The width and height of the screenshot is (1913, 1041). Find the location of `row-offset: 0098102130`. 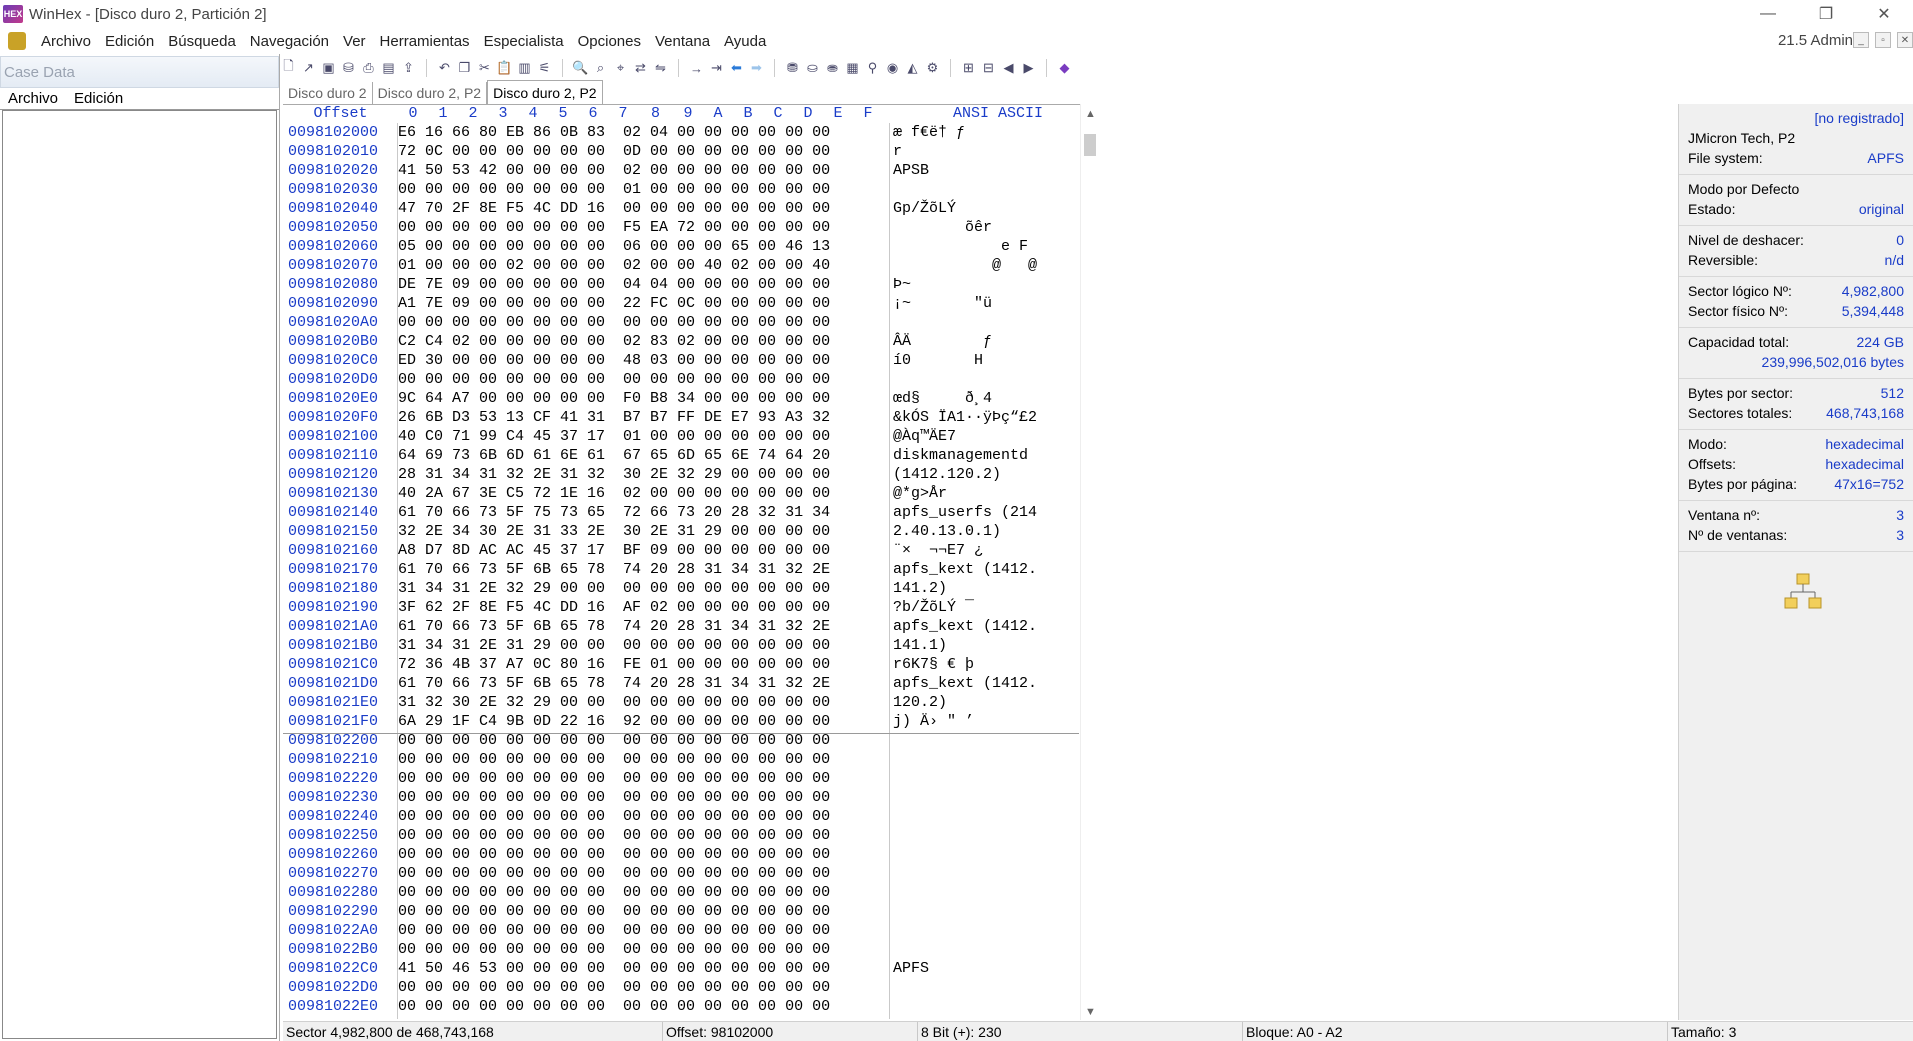

row-offset: 0098102130 is located at coordinates (340, 493).